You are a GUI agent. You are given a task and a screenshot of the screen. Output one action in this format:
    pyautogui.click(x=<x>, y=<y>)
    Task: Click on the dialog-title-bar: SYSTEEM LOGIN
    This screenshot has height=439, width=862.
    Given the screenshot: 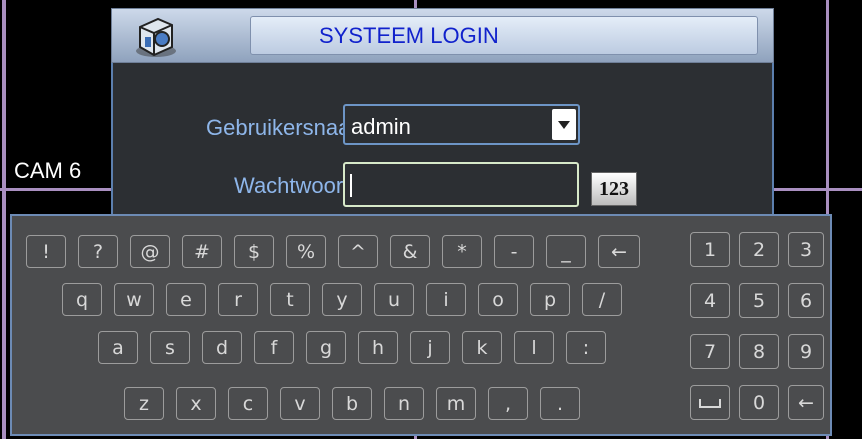 What is the action you would take?
    pyautogui.click(x=442, y=35)
    